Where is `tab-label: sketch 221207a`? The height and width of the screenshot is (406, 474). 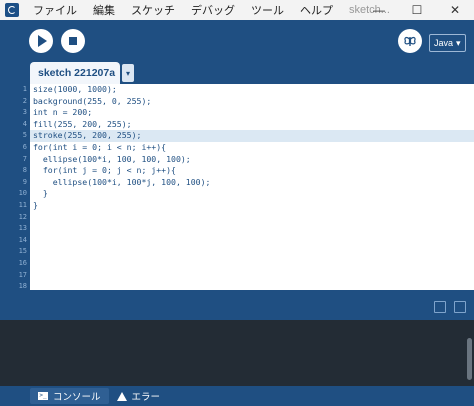 tab-label: sketch 221207a is located at coordinates (77, 73).